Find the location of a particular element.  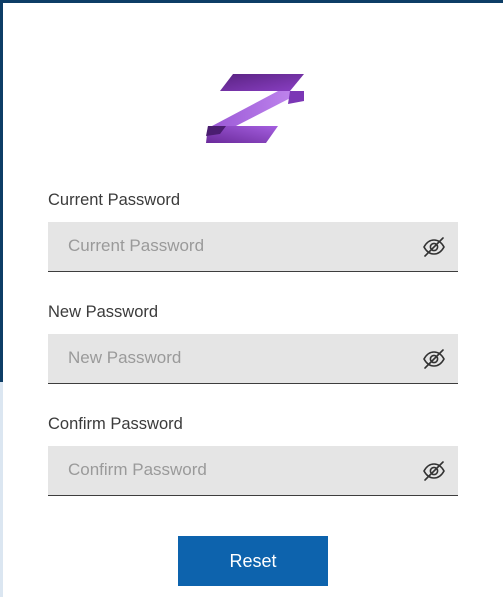

confirm-password-field is located at coordinates (253, 471).